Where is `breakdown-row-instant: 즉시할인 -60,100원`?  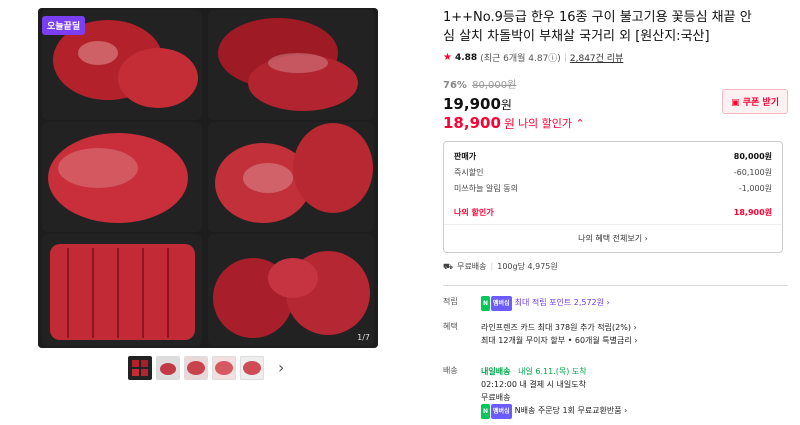 breakdown-row-instant: 즉시할인 -60,100원 is located at coordinates (613, 172).